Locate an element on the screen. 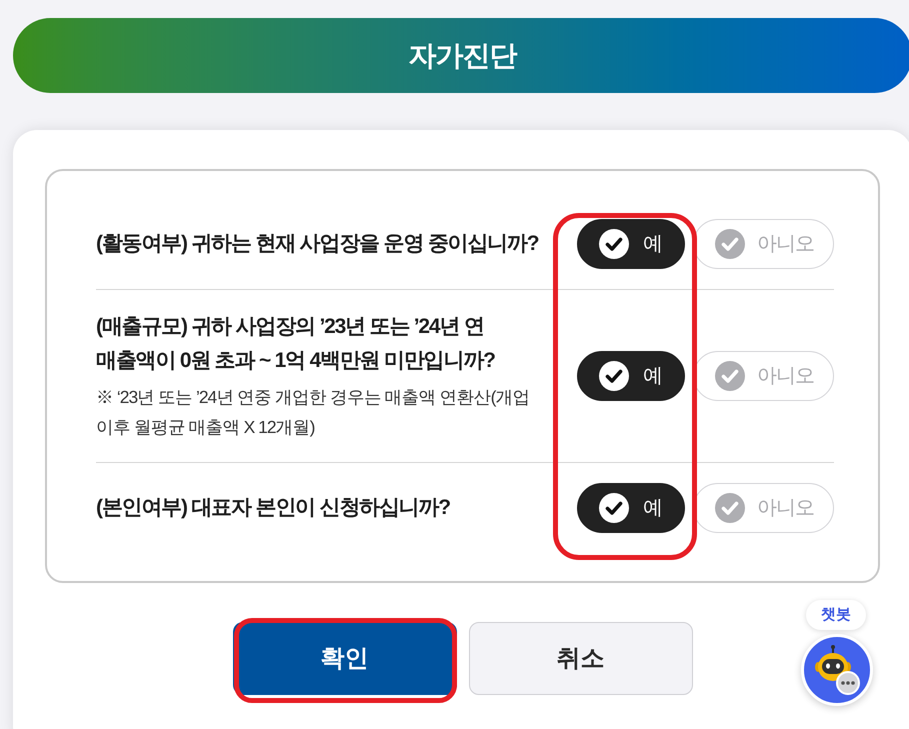  confirm-button: 확인 is located at coordinates (344, 658).